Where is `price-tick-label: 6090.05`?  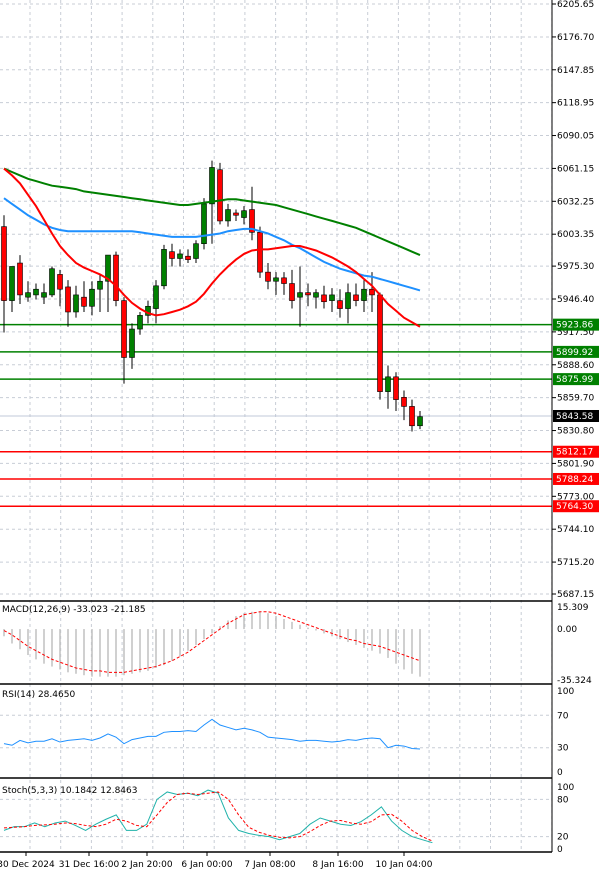
price-tick-label: 6090.05 is located at coordinates (575, 137).